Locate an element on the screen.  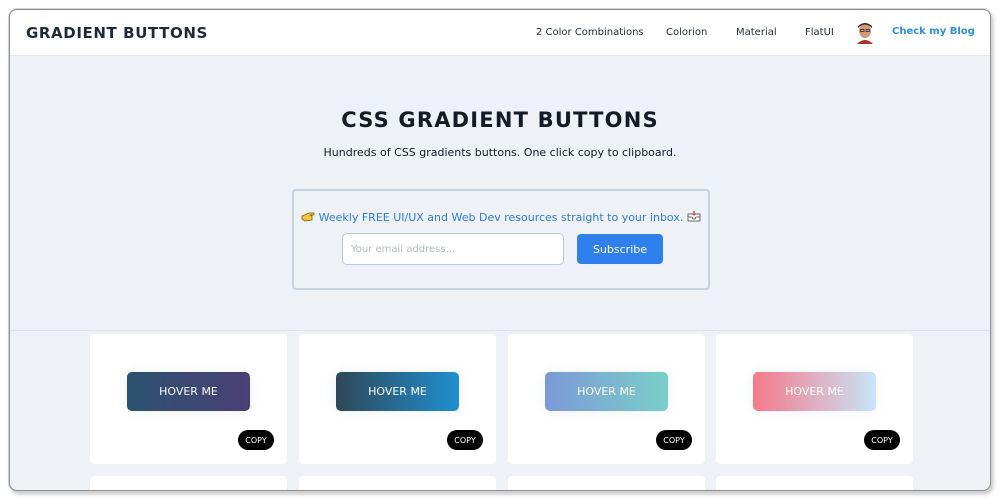
inbox-tray-icon is located at coordinates (694, 216).